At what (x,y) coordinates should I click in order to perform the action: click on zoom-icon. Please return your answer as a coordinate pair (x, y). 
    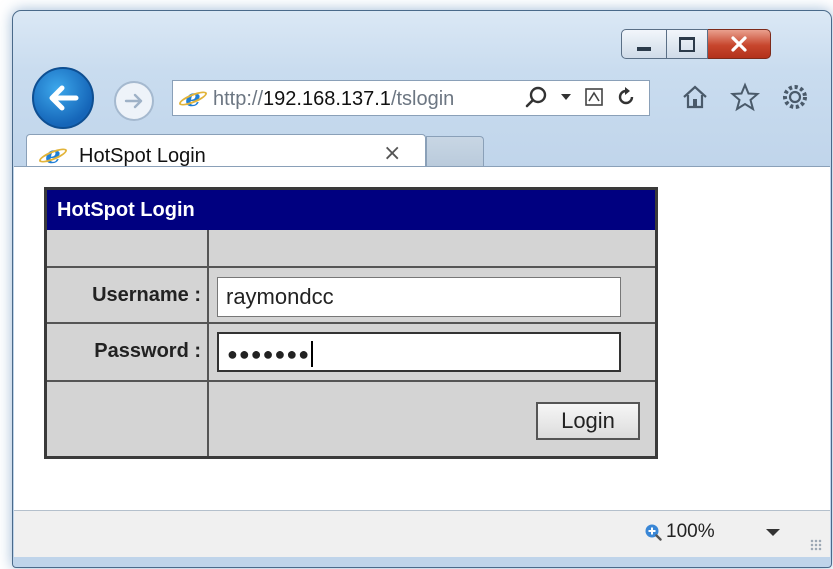
    Looking at the image, I should click on (653, 532).